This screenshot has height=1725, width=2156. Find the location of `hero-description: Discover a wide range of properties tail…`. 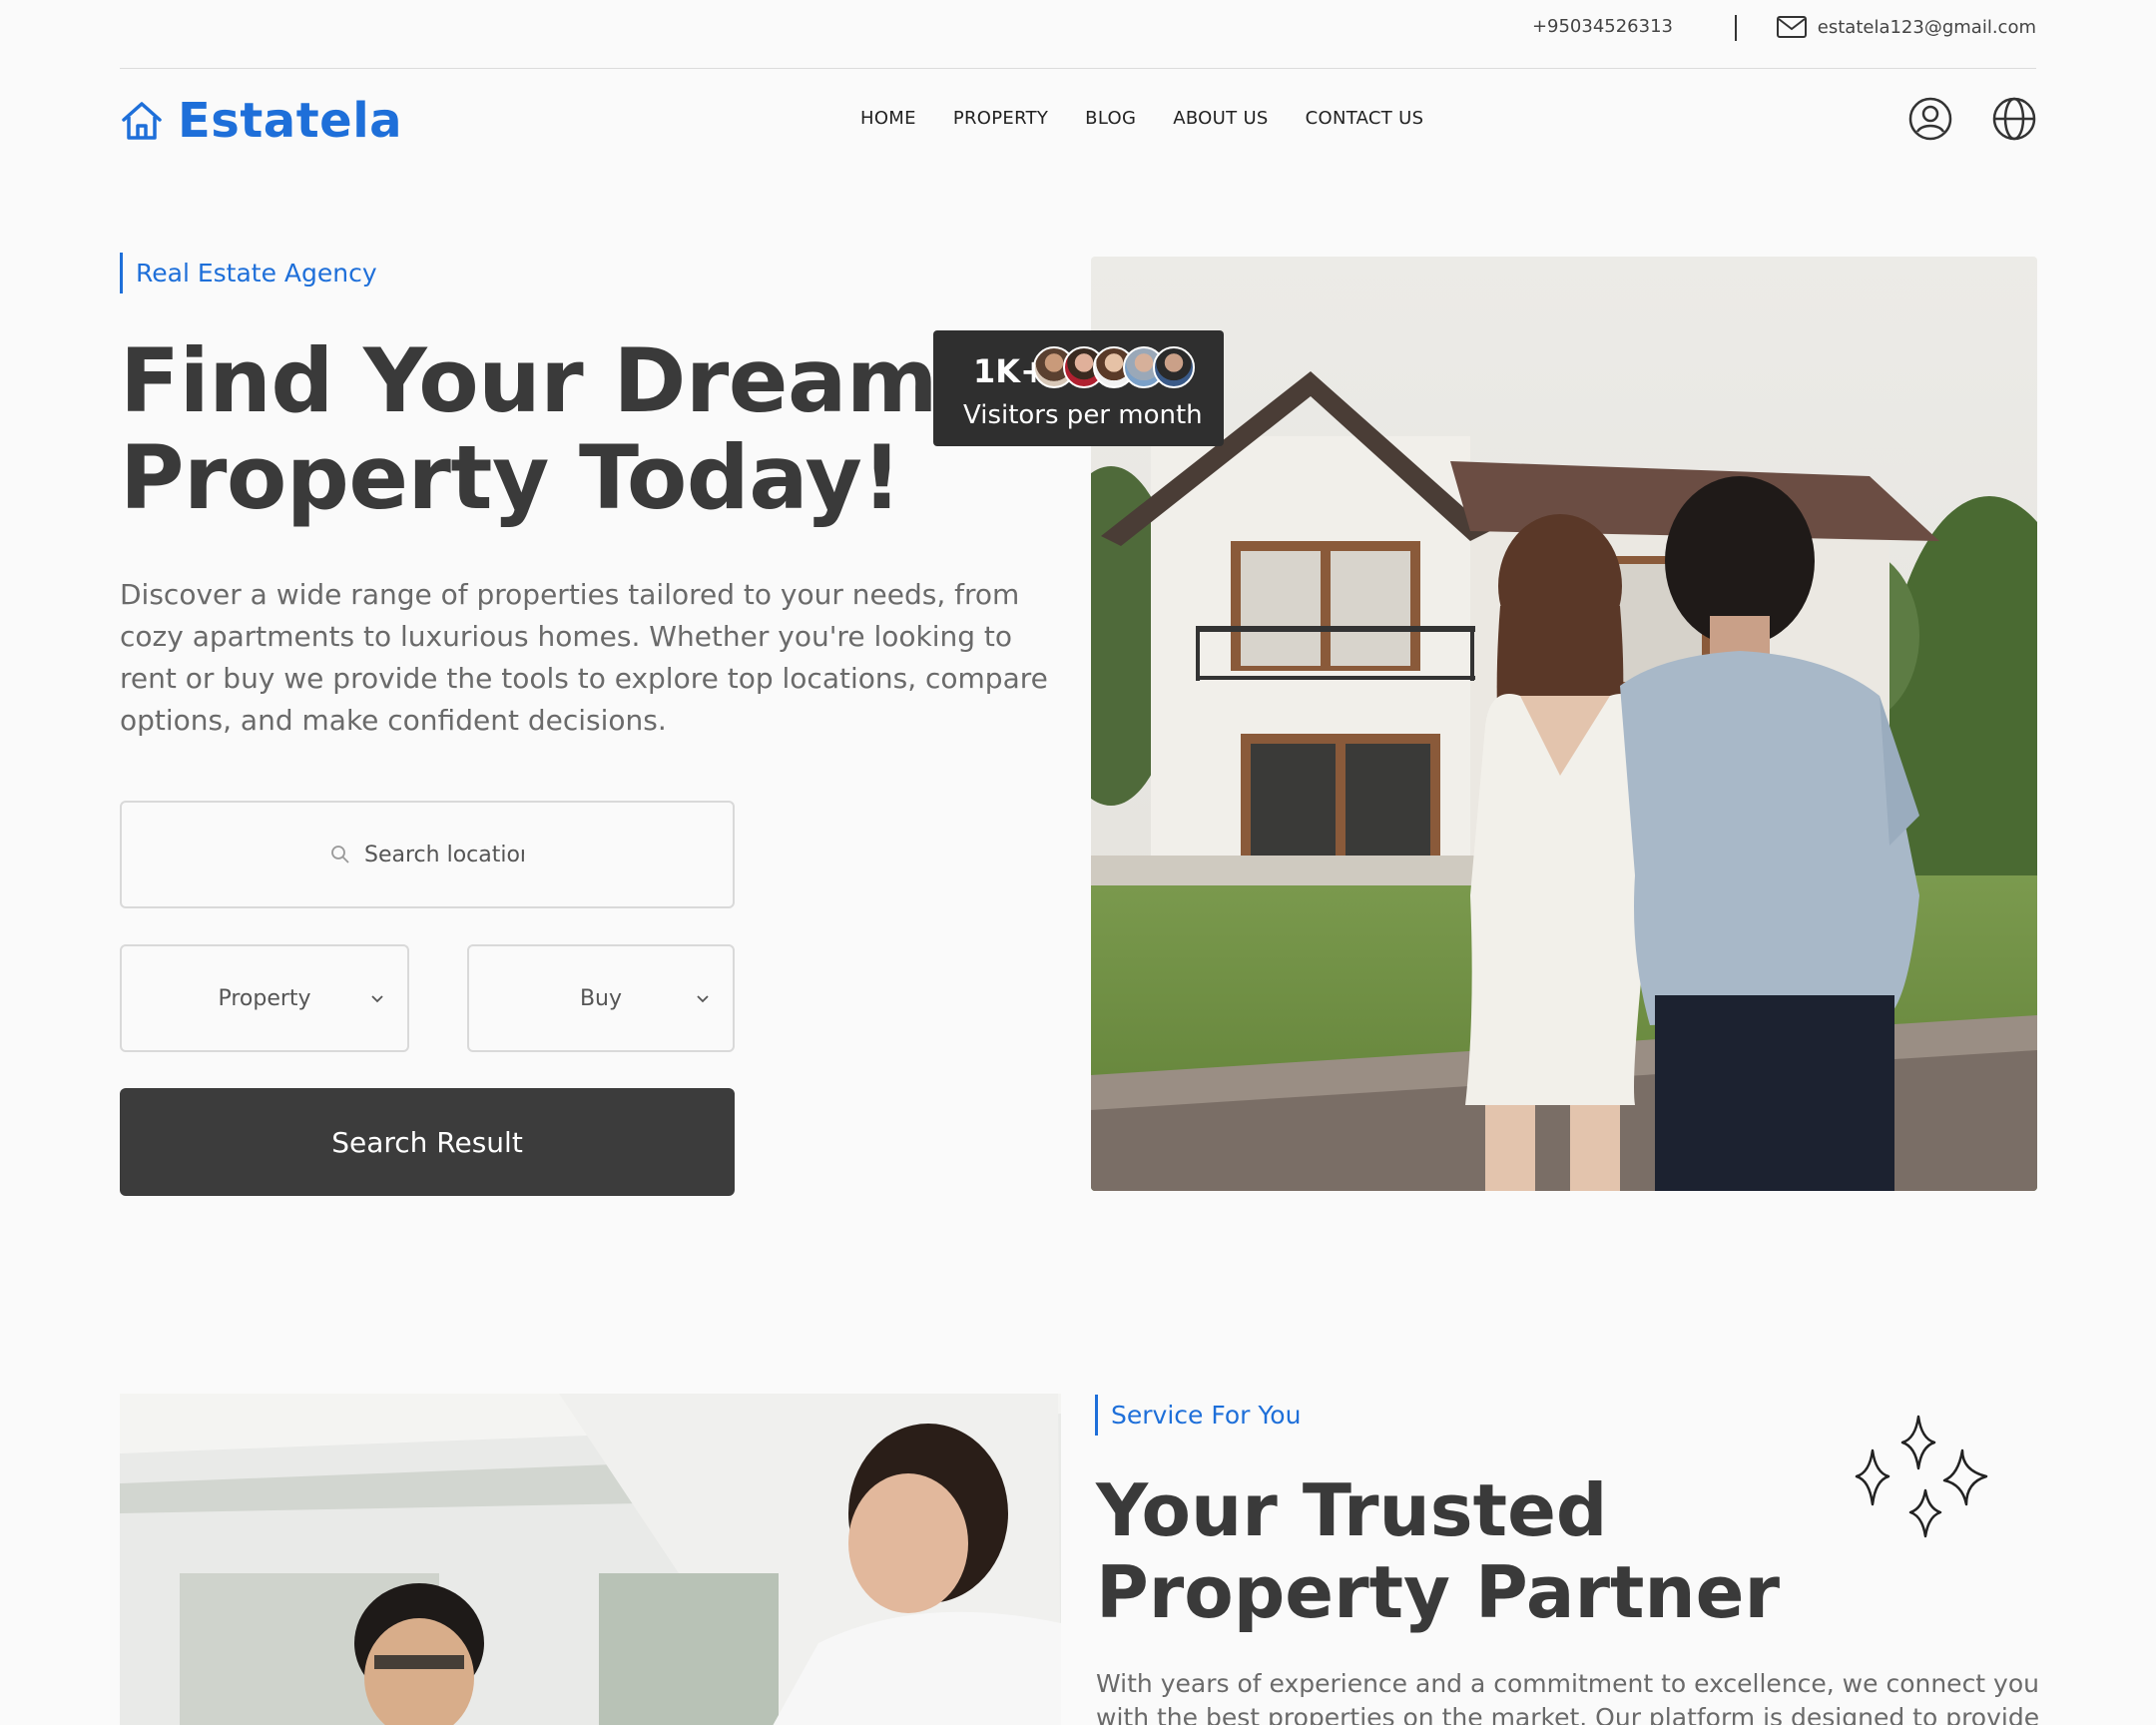

hero-description: Discover a wide range of properties tail… is located at coordinates (584, 657).